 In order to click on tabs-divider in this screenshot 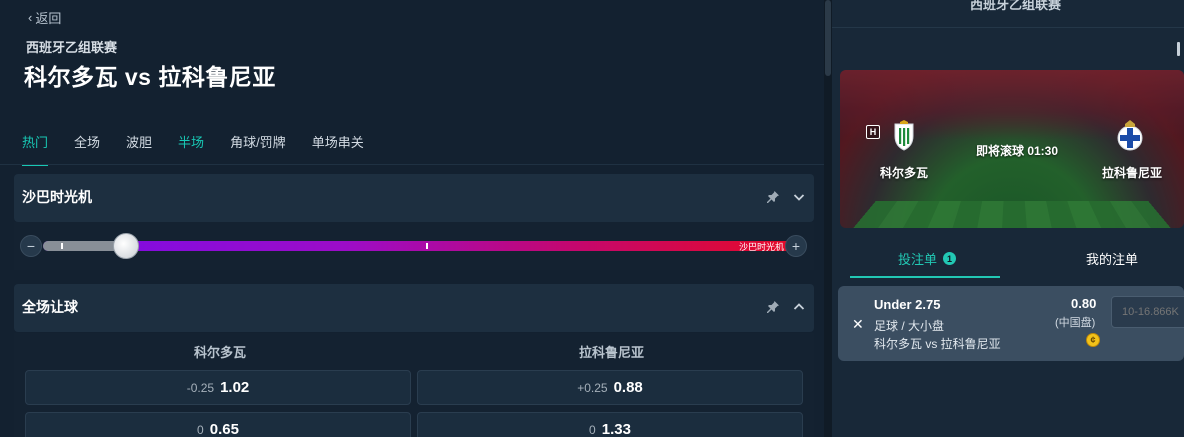, I will do `click(412, 164)`.